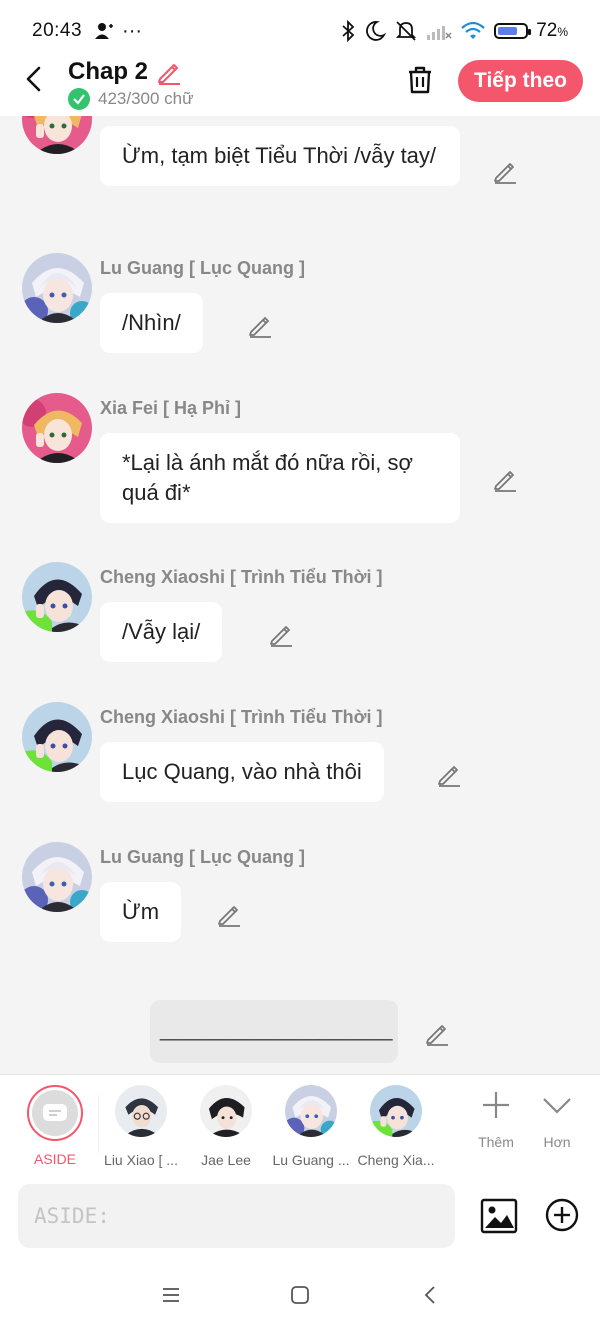 This screenshot has width=600, height=1333. Describe the element at coordinates (557, 1119) in the screenshot. I see `more-characters-button: Hơn` at that location.